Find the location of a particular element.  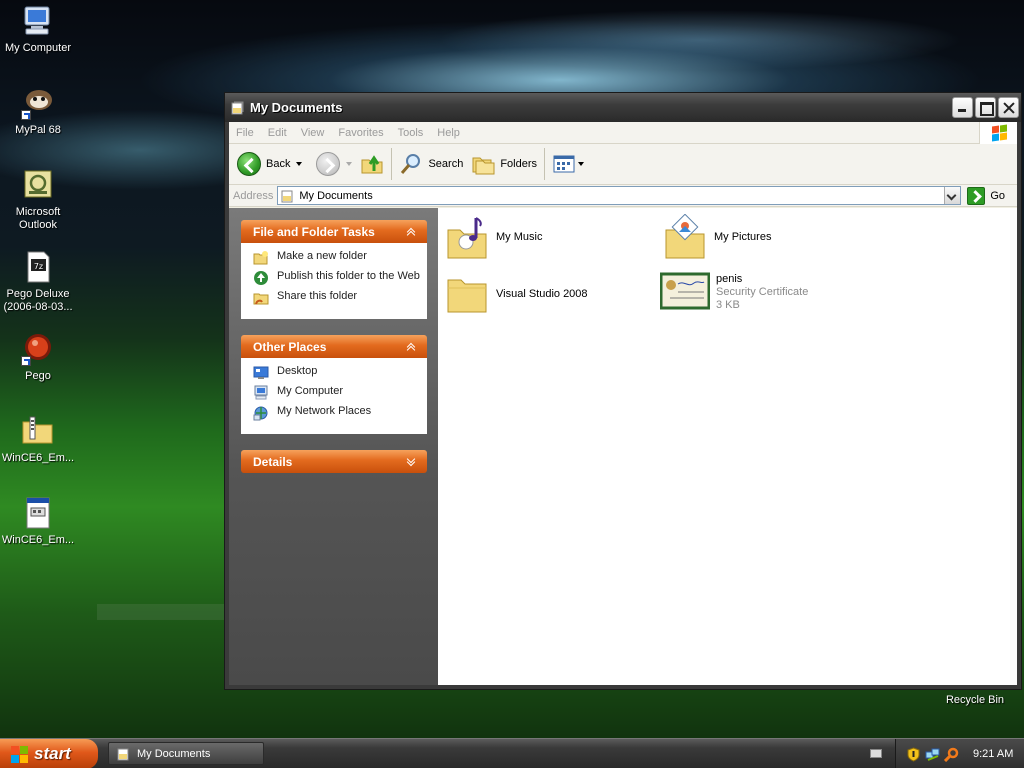

details-panel: Details is located at coordinates (334, 461).